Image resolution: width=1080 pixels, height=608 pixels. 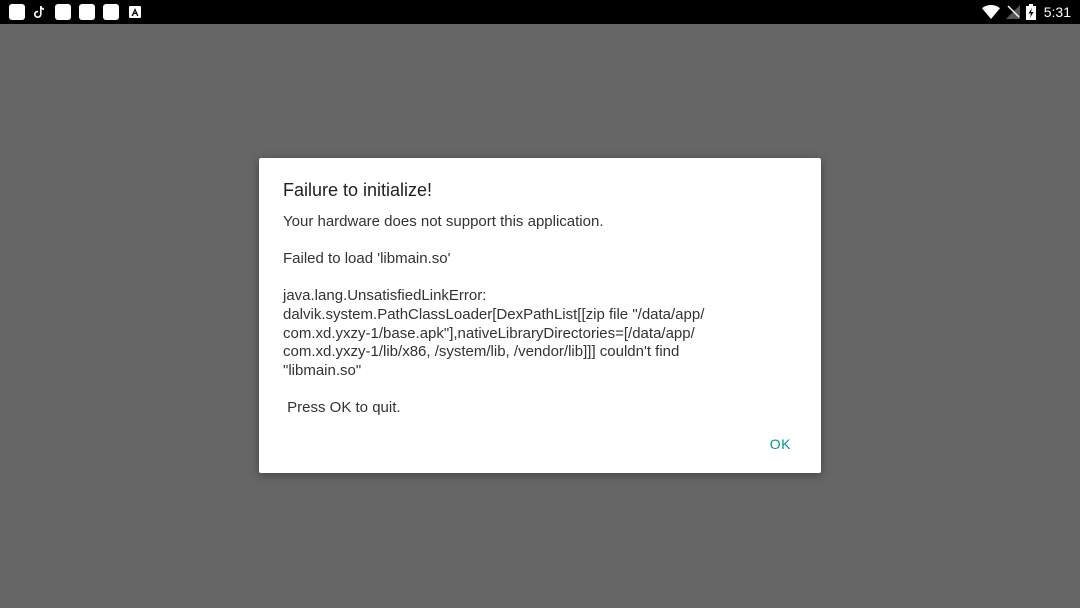 What do you see at coordinates (385, 296) in the screenshot?
I see `error-line: java.lang.UnsatisfiedLinkError:` at bounding box center [385, 296].